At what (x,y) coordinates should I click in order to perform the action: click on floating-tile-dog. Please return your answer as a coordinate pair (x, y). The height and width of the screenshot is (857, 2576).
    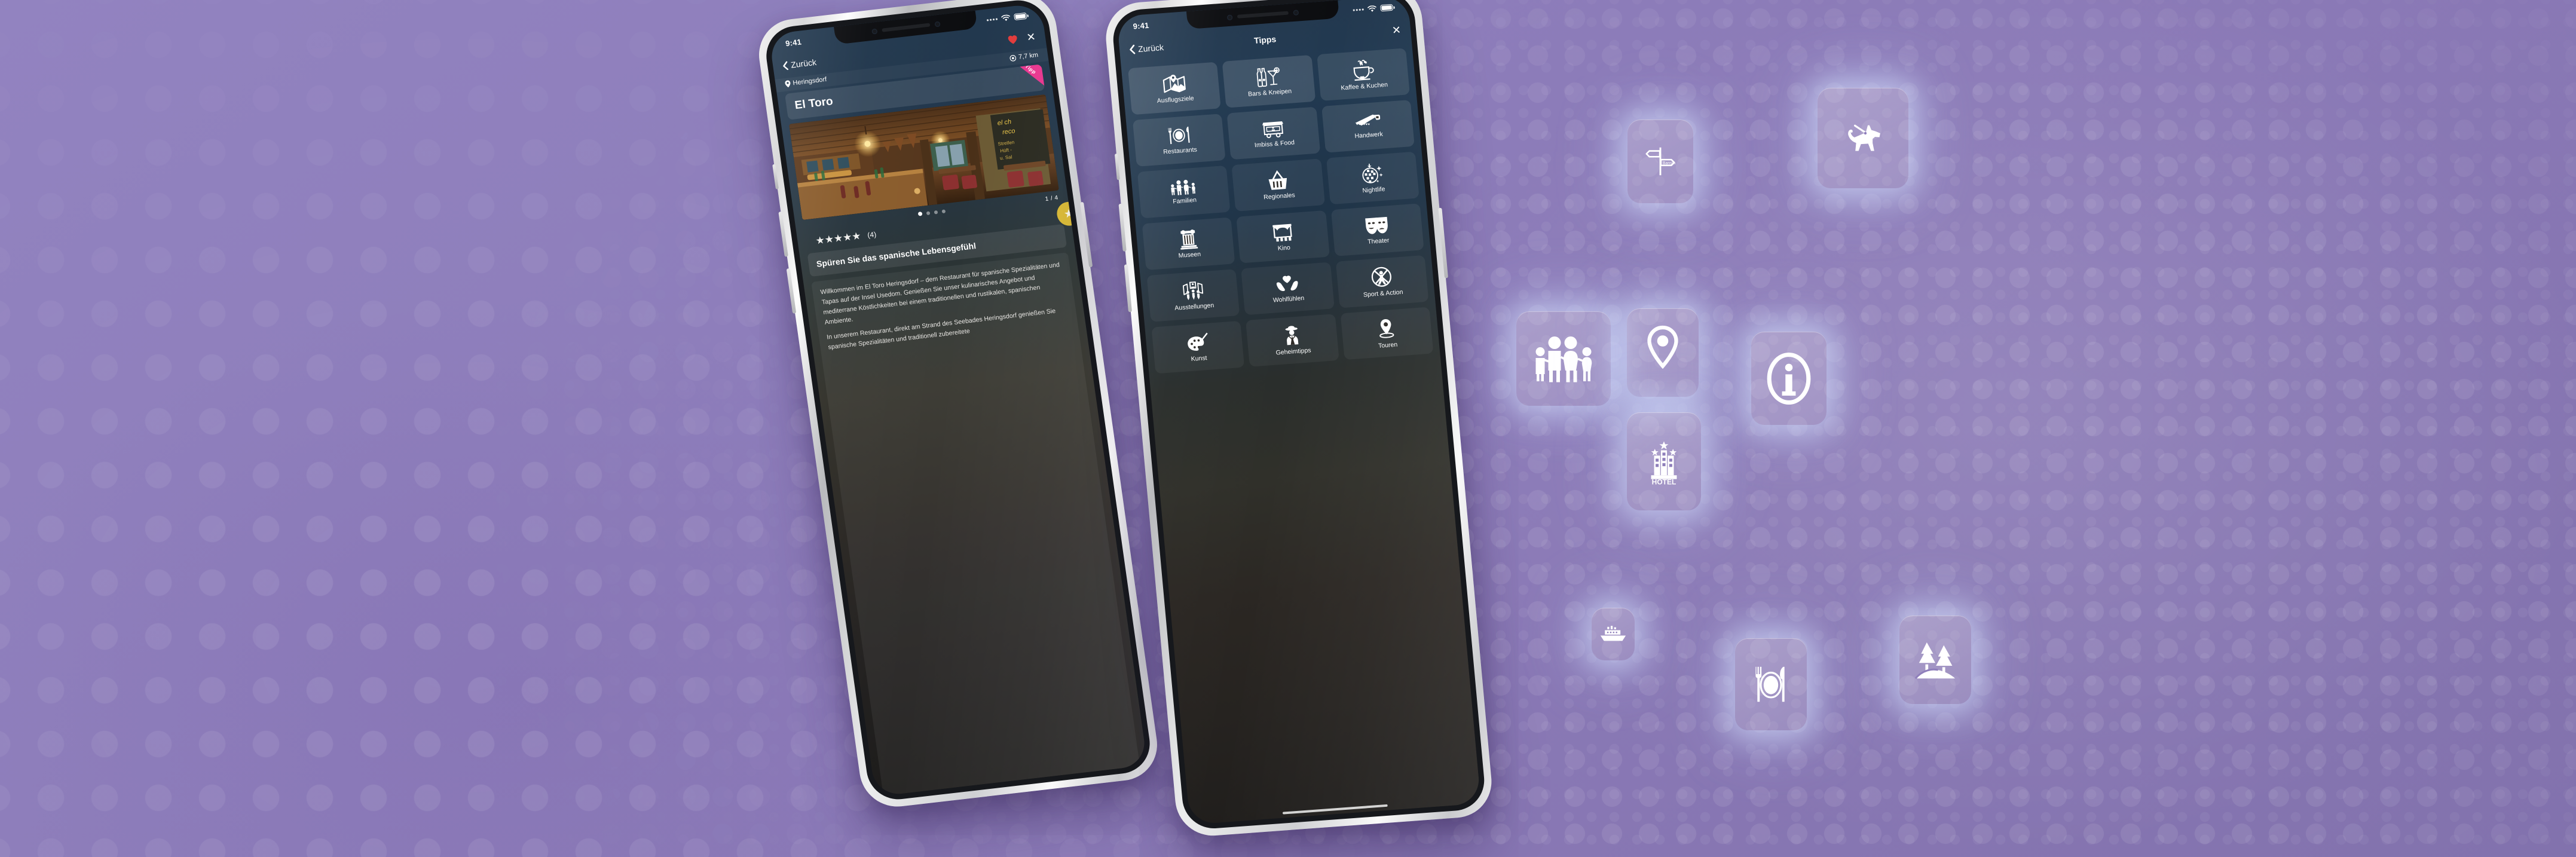
    Looking at the image, I should click on (1863, 138).